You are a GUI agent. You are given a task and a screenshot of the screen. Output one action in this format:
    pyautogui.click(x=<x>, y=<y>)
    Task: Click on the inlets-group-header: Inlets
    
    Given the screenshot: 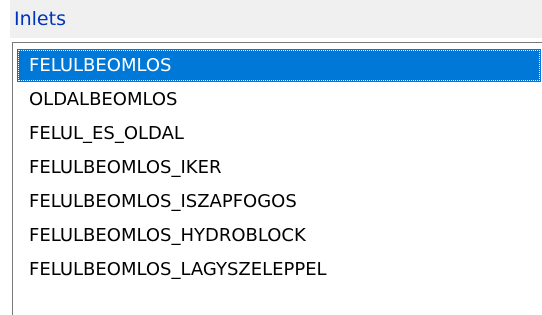 What is the action you would take?
    pyautogui.click(x=276, y=19)
    